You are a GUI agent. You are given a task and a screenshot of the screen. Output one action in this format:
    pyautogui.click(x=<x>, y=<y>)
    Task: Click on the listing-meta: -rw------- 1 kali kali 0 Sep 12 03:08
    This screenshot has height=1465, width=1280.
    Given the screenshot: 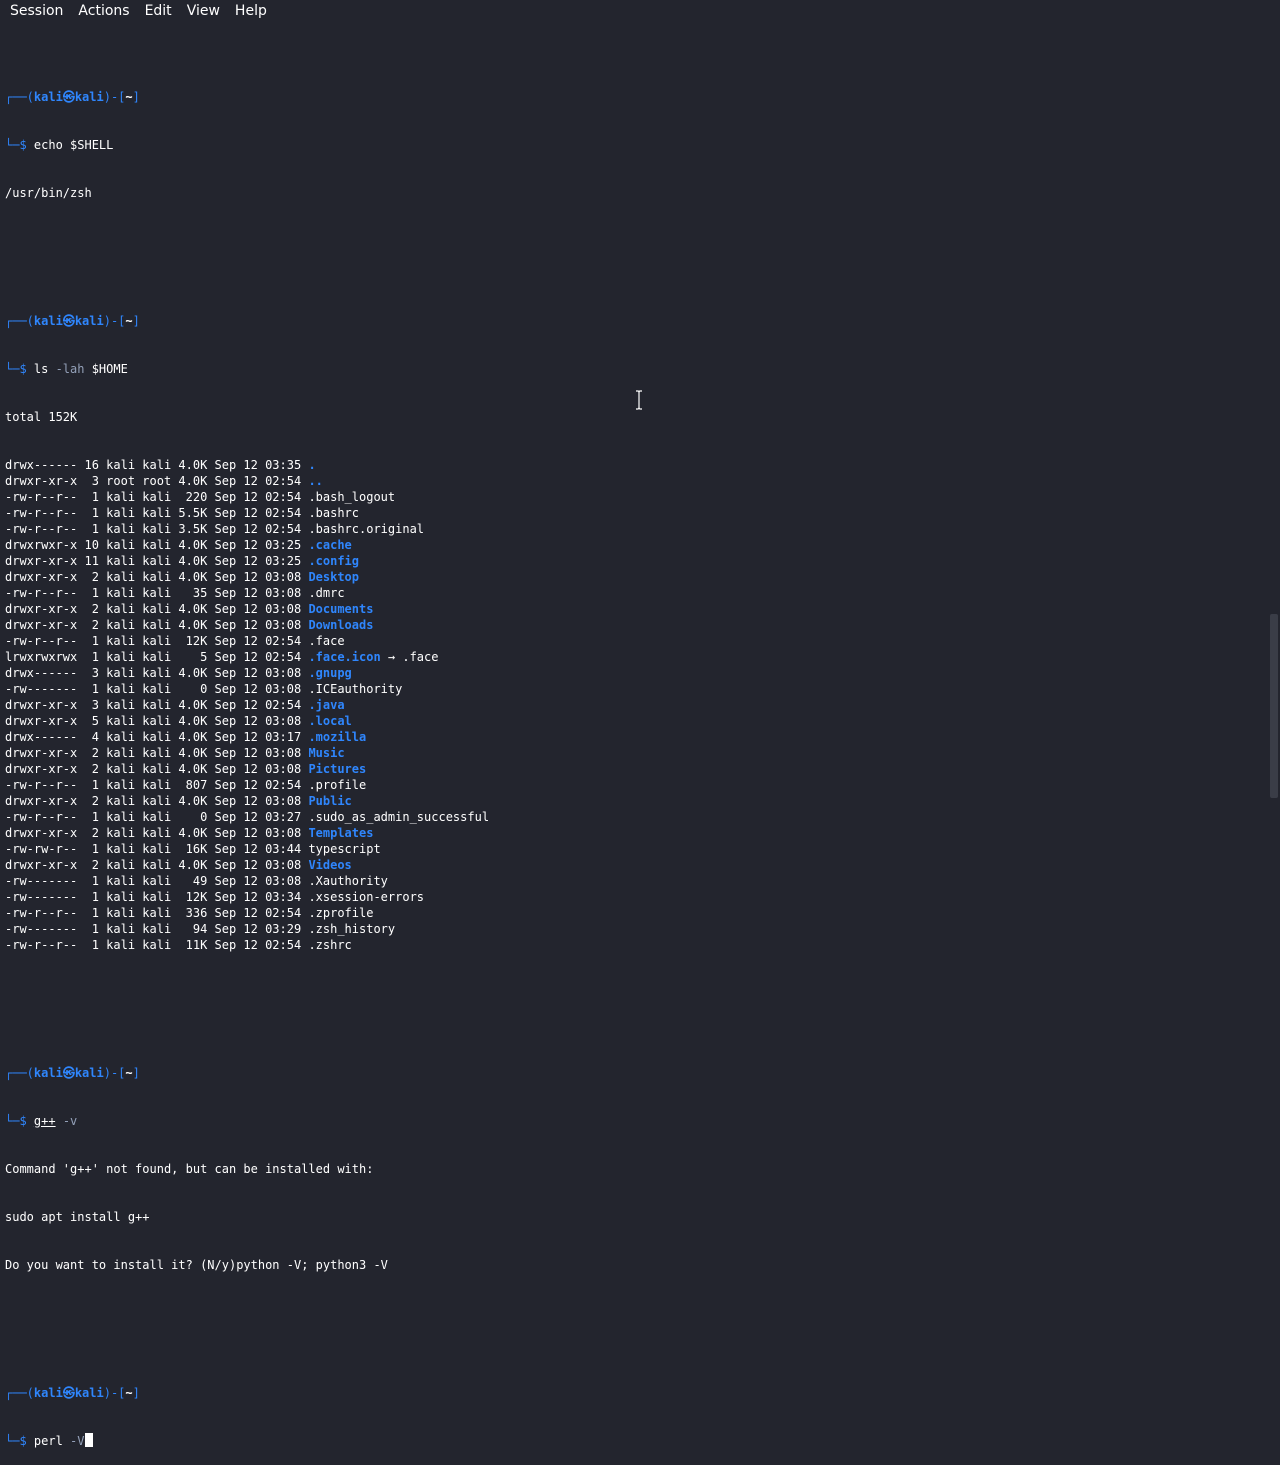 What is the action you would take?
    pyautogui.click(x=157, y=689)
    